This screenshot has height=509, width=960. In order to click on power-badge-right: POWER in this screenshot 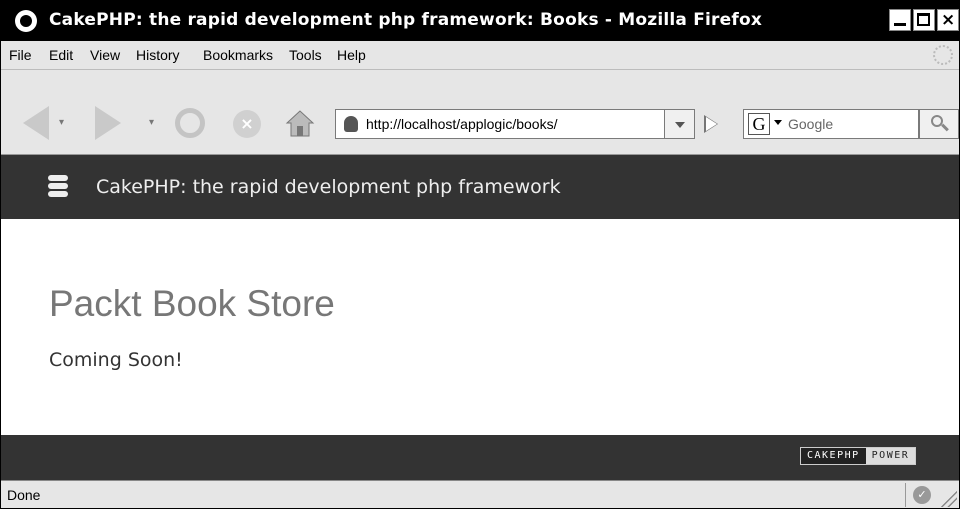, I will do `click(890, 456)`.